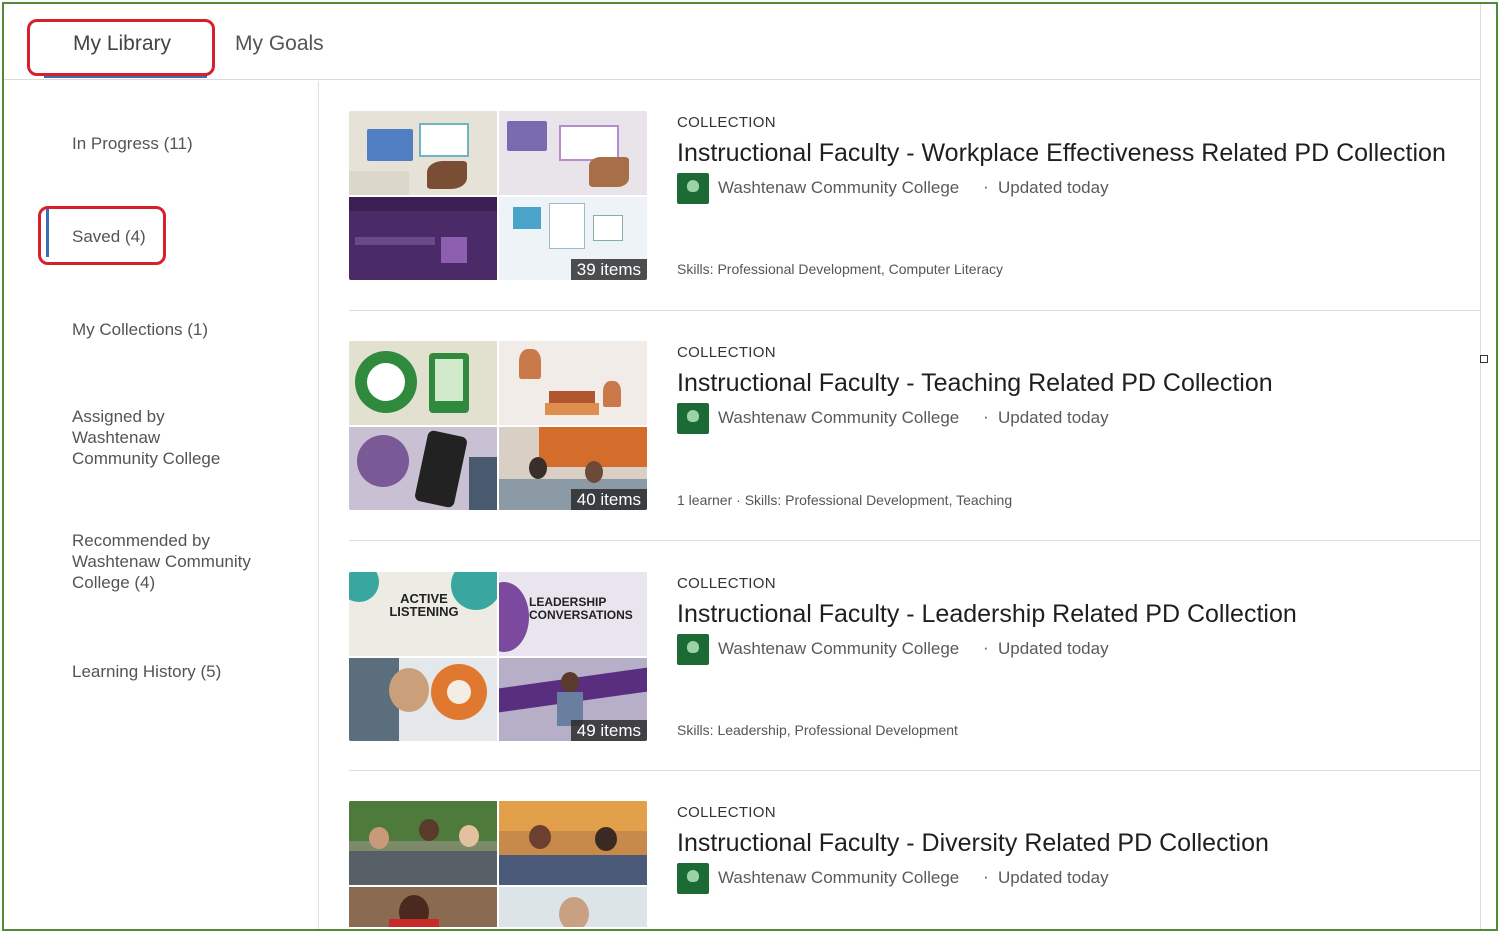  Describe the element at coordinates (608, 499) in the screenshot. I see `items-count-badge: 40 items` at that location.